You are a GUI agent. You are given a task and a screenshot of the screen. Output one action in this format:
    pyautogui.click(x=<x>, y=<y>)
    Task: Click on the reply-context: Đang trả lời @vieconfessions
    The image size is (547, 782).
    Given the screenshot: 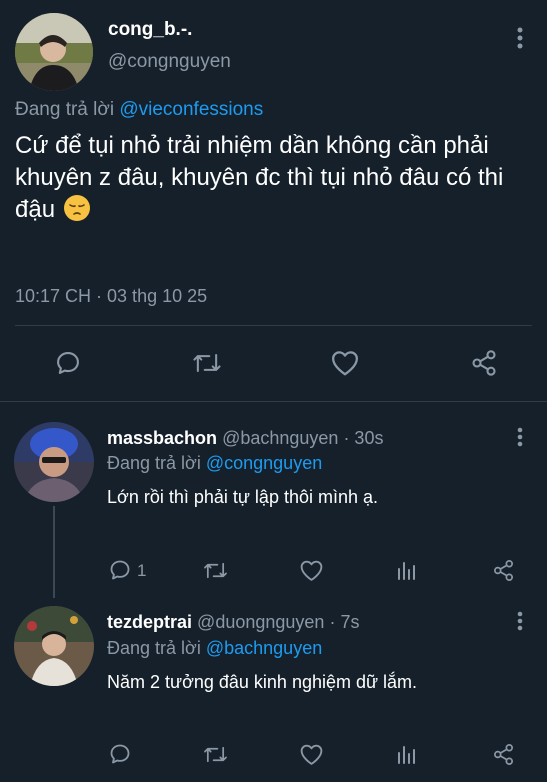 What is the action you would take?
    pyautogui.click(x=139, y=110)
    